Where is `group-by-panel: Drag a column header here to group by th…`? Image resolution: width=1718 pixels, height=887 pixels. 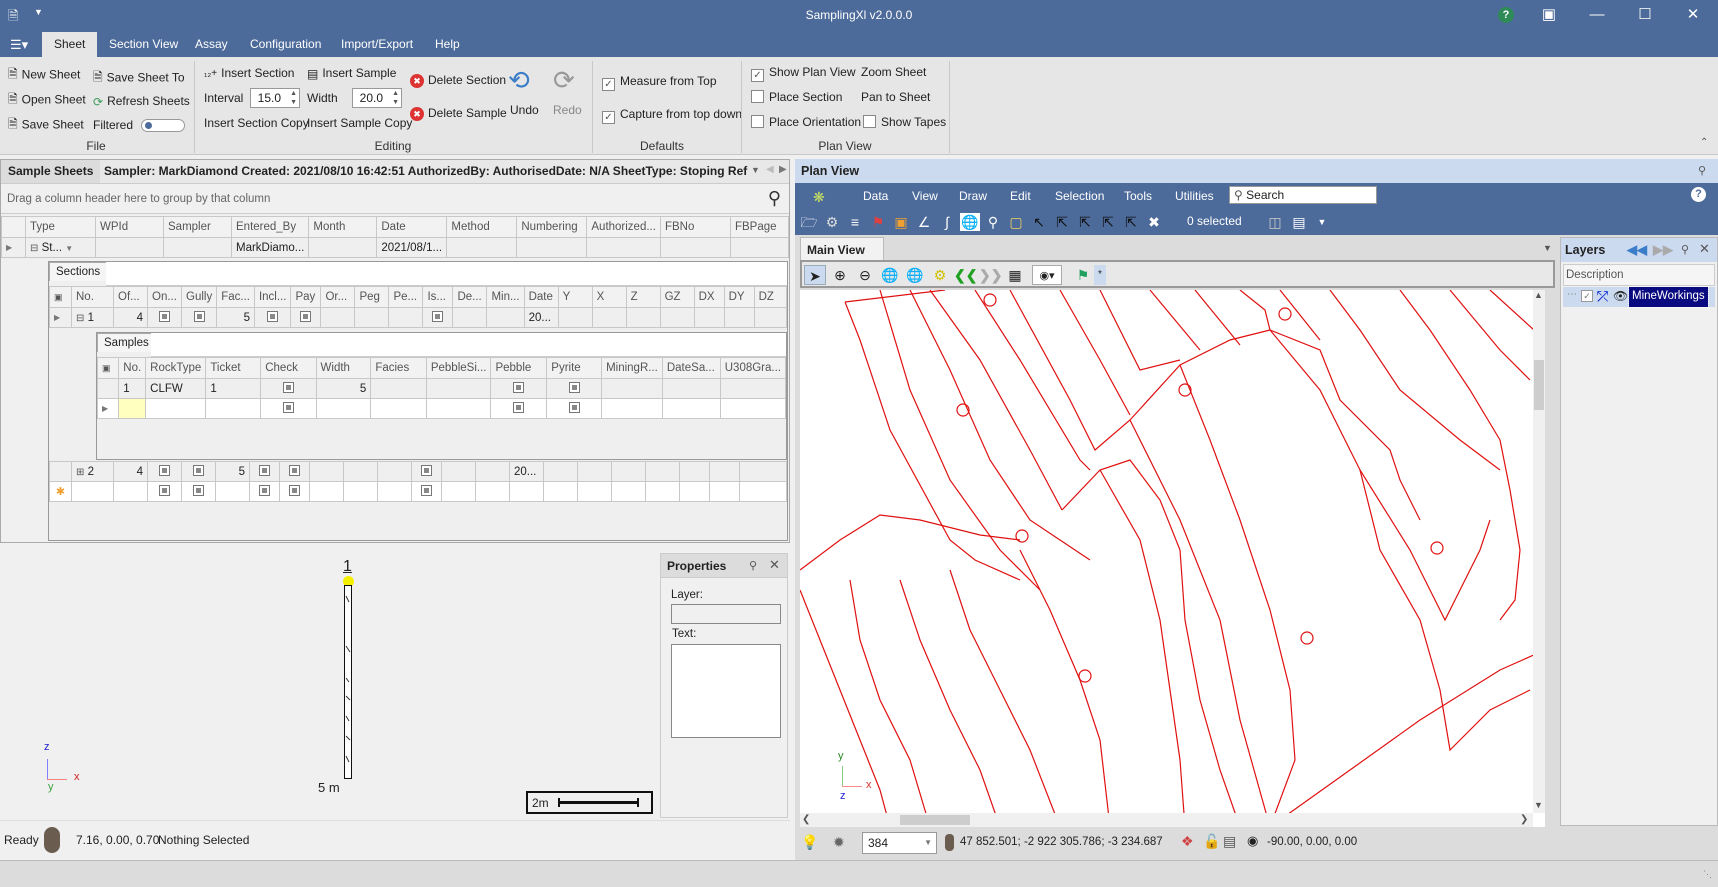
group-by-panel: Drag a column header here to group by th… is located at coordinates (395, 199).